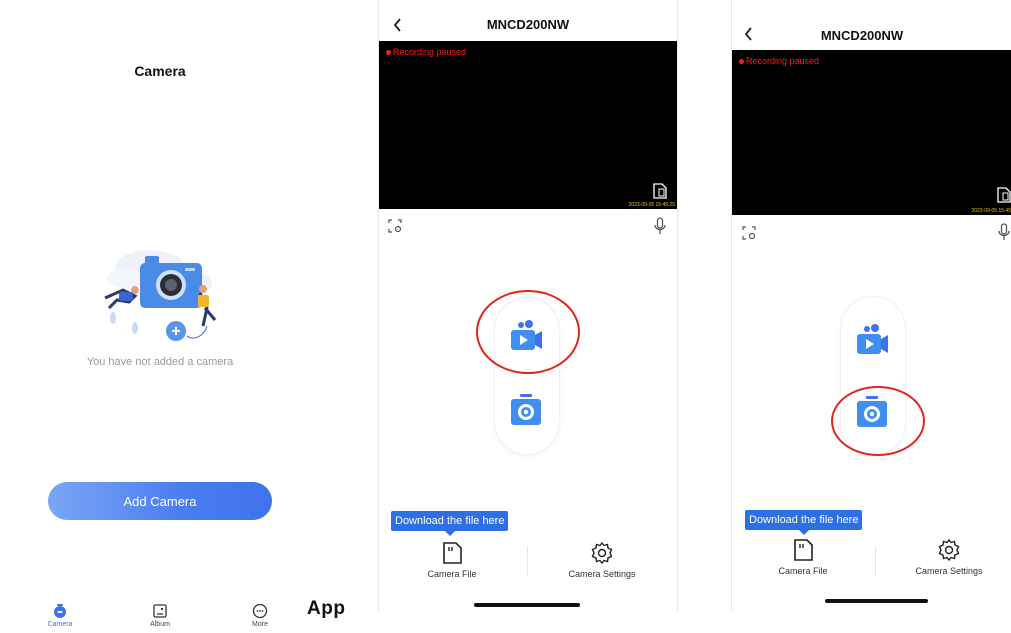  I want to click on tab-album-label: Album, so click(160, 624).